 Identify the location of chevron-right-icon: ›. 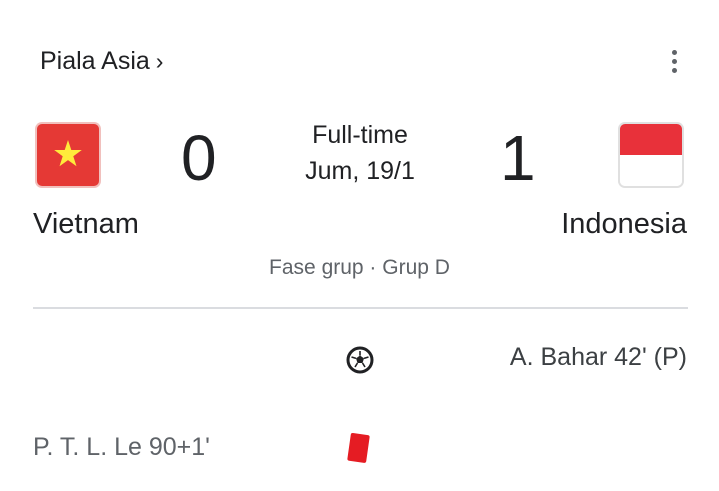
(159, 60).